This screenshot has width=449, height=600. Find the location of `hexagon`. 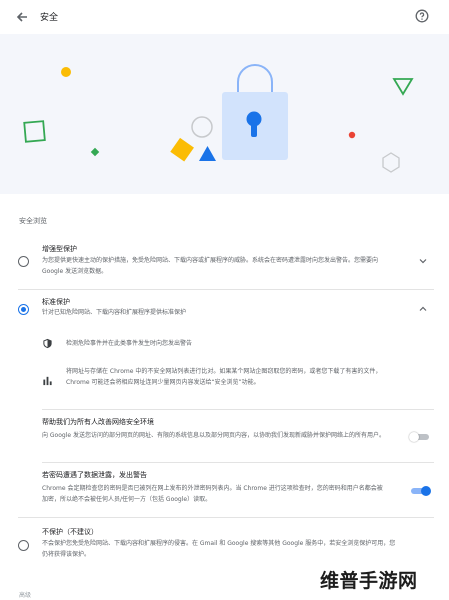

hexagon is located at coordinates (391, 162).